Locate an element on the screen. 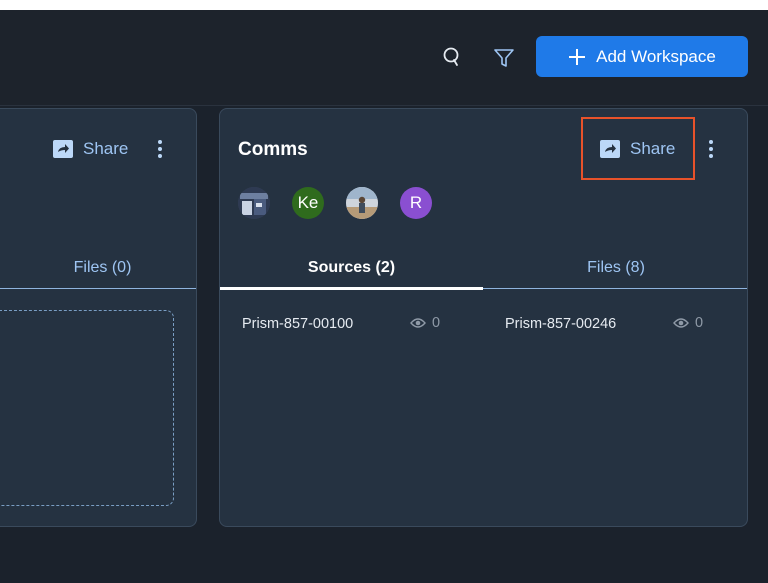 The height and width of the screenshot is (583, 768). tab-files-label: Files (0) is located at coordinates (102, 267).